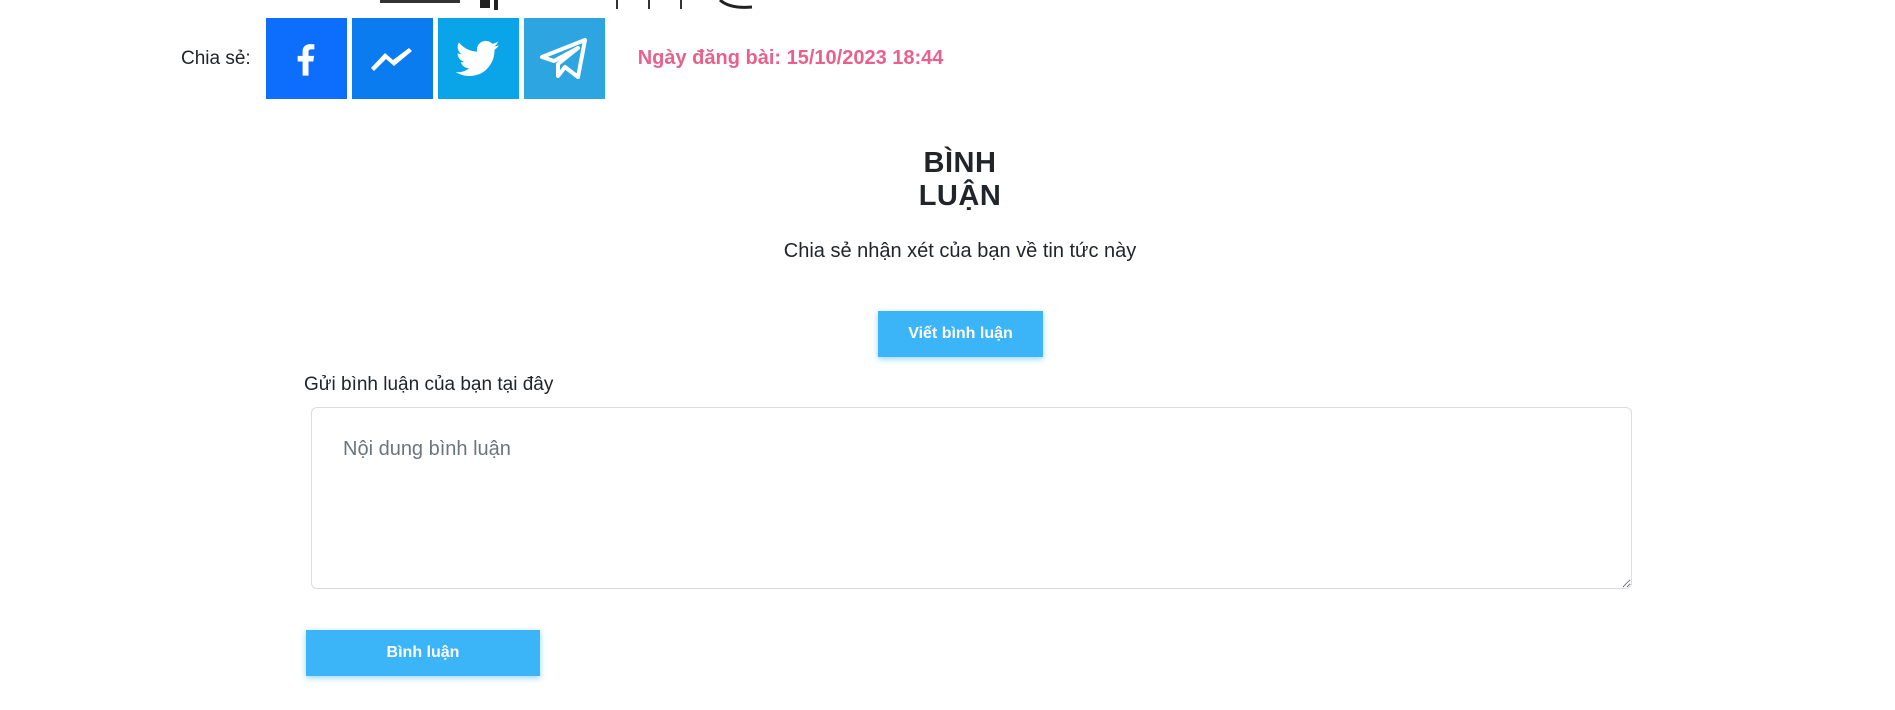 Image resolution: width=1895 pixels, height=710 pixels. I want to click on share-telegram-button, so click(564, 58).